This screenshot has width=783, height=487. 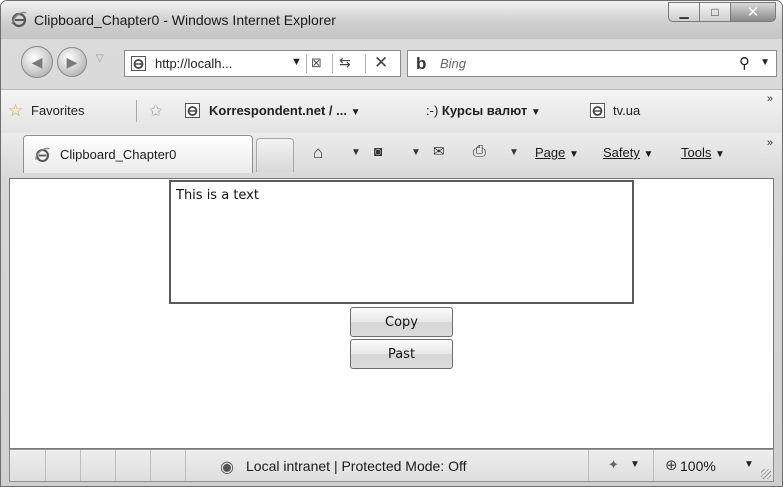 I want to click on more-commands-chevron-icon: », so click(x=770, y=143).